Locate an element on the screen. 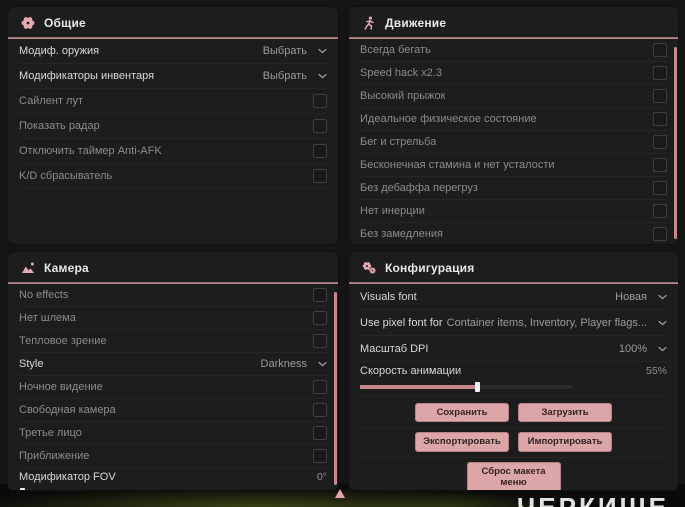 The image size is (685, 507). config-button: Импортировать is located at coordinates (565, 442).